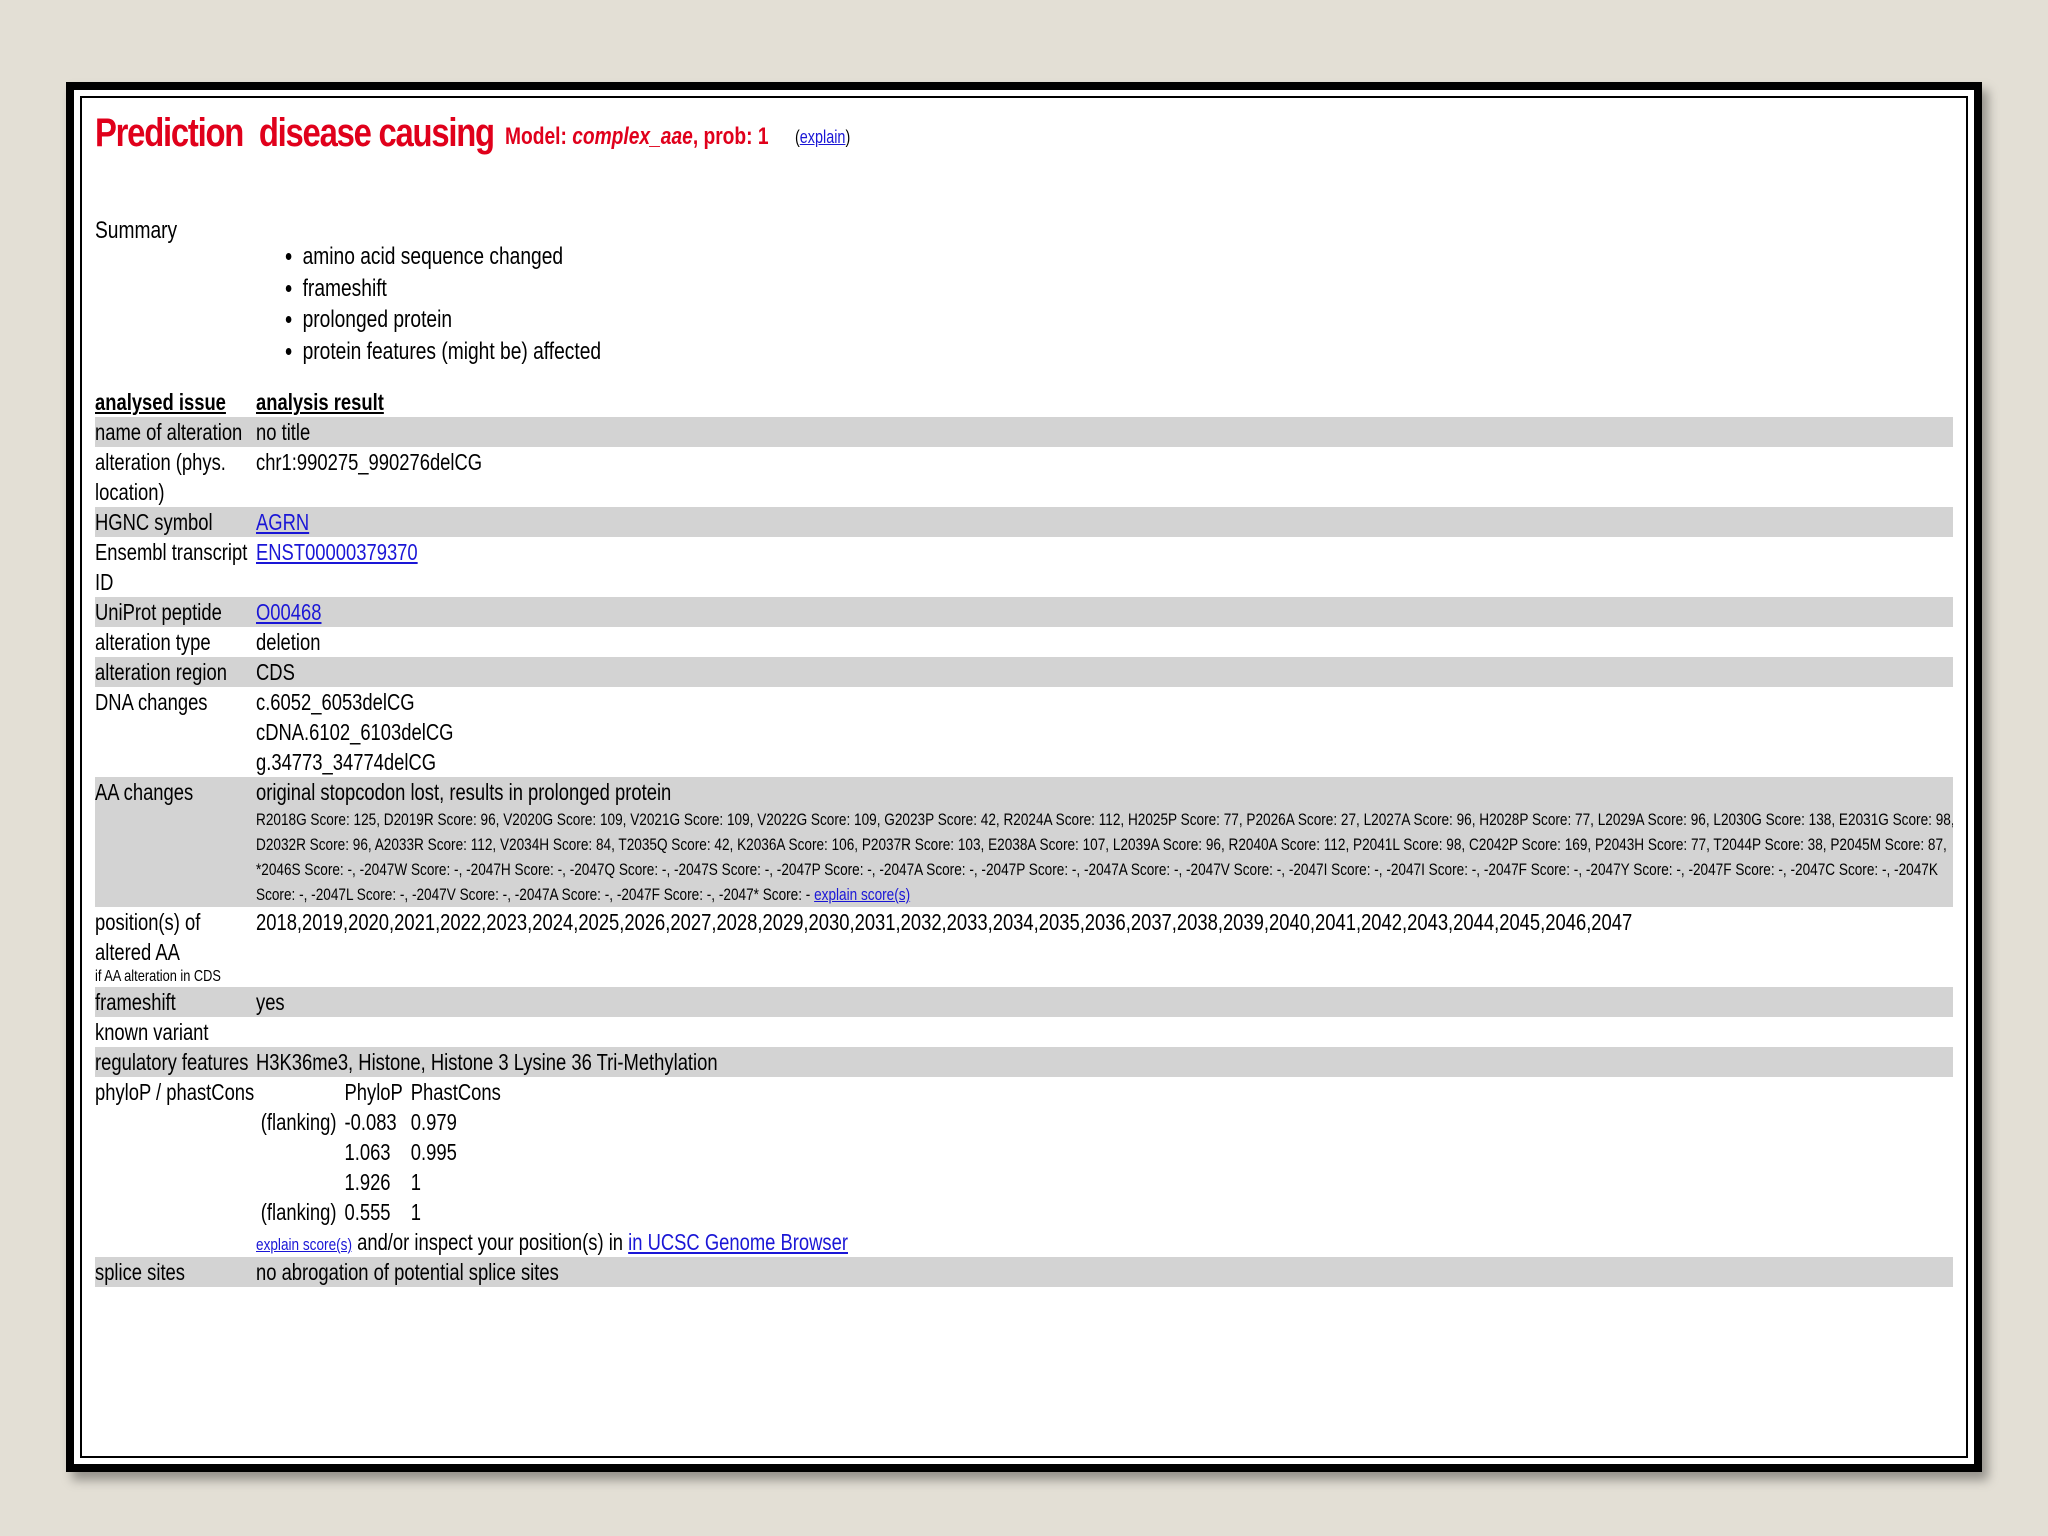  I want to click on ensembl-transcript-link: ENST00000379370, so click(337, 552).